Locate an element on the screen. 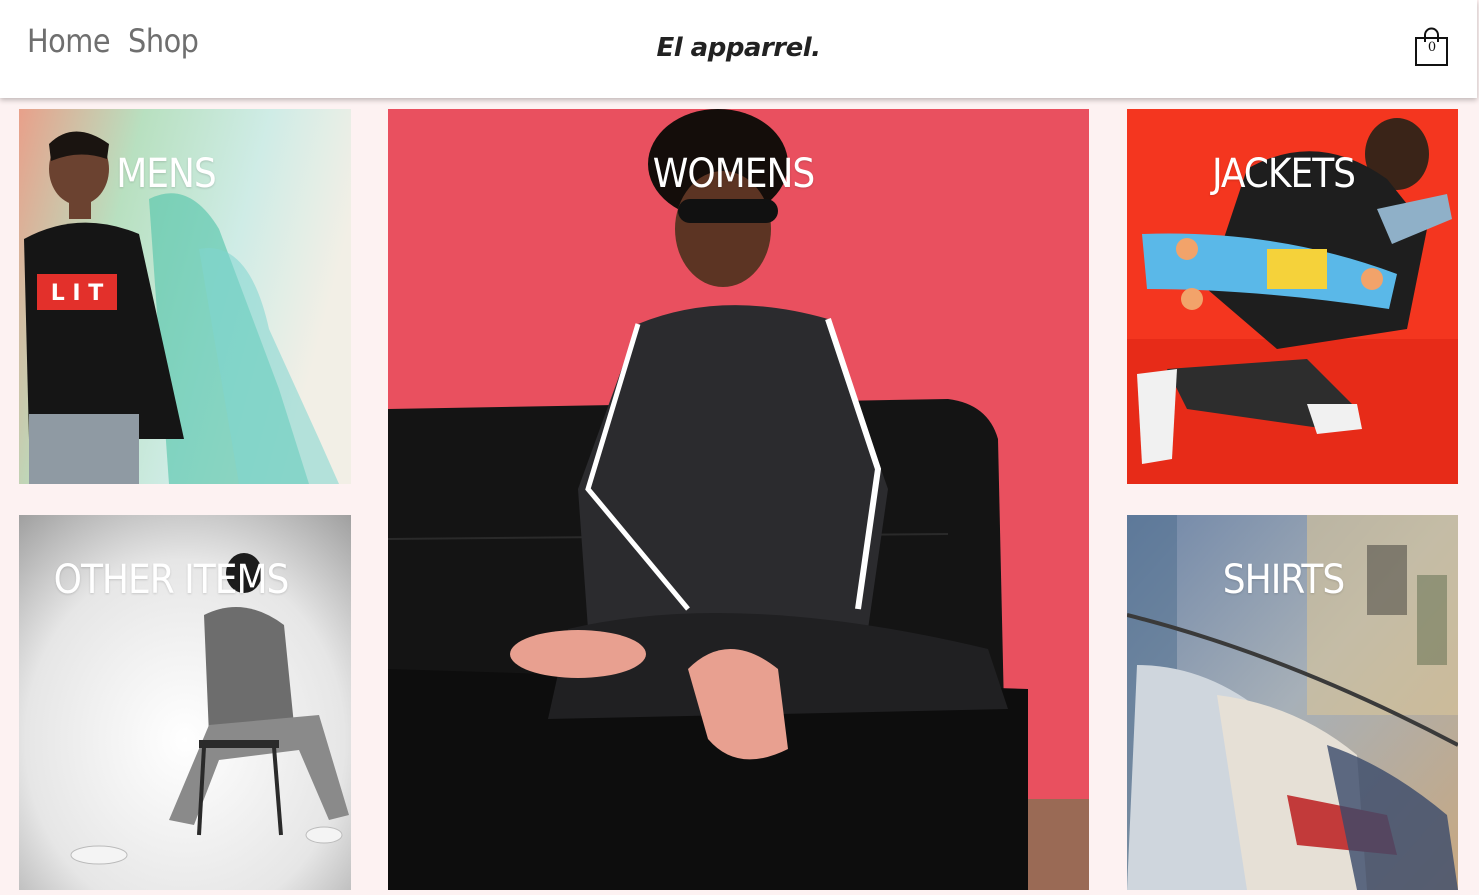 The image size is (1479, 895). category-tile-jackets: JACKETS is located at coordinates (1292, 296).